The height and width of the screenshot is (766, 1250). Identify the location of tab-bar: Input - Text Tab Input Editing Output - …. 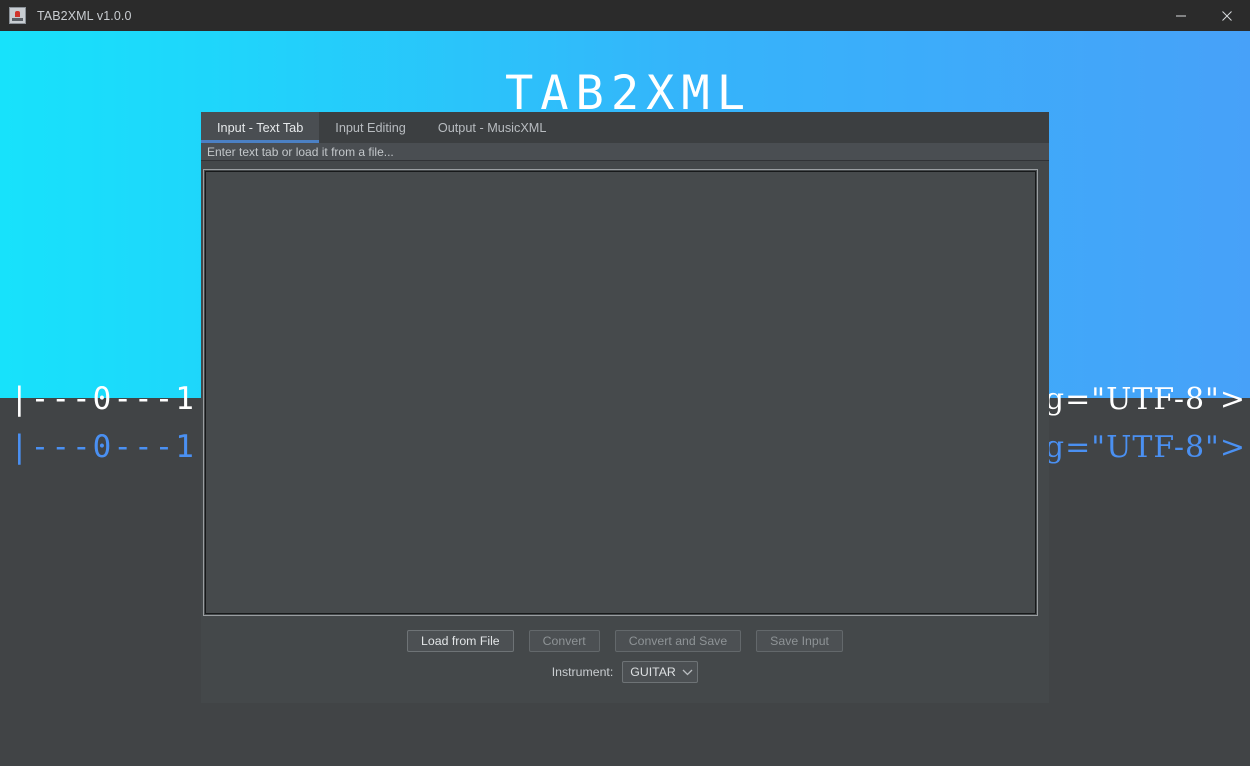
(625, 127).